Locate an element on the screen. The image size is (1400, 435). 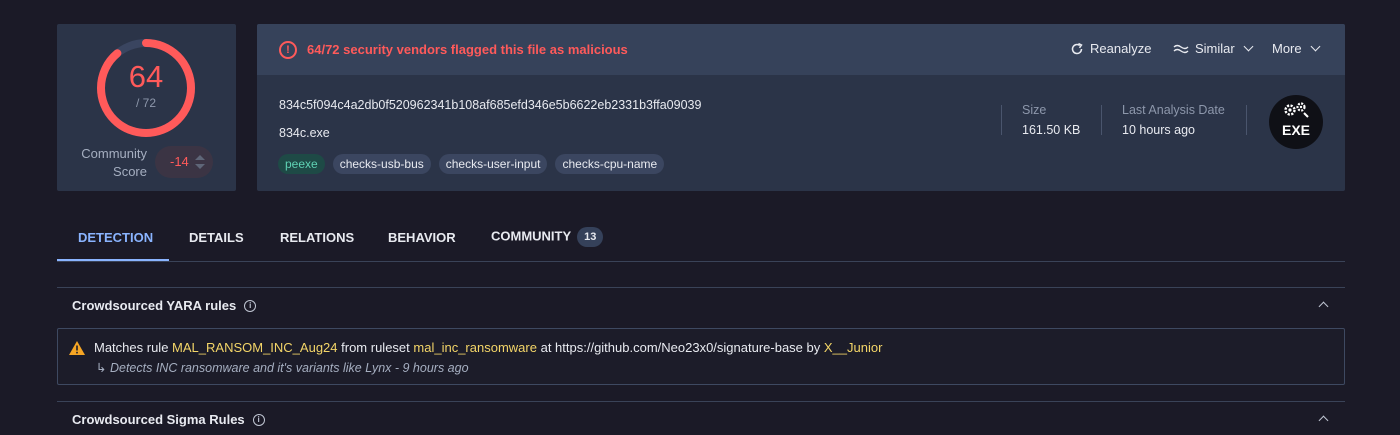
yara-section-header: Crowdsourced YARA rules i is located at coordinates (164, 305).